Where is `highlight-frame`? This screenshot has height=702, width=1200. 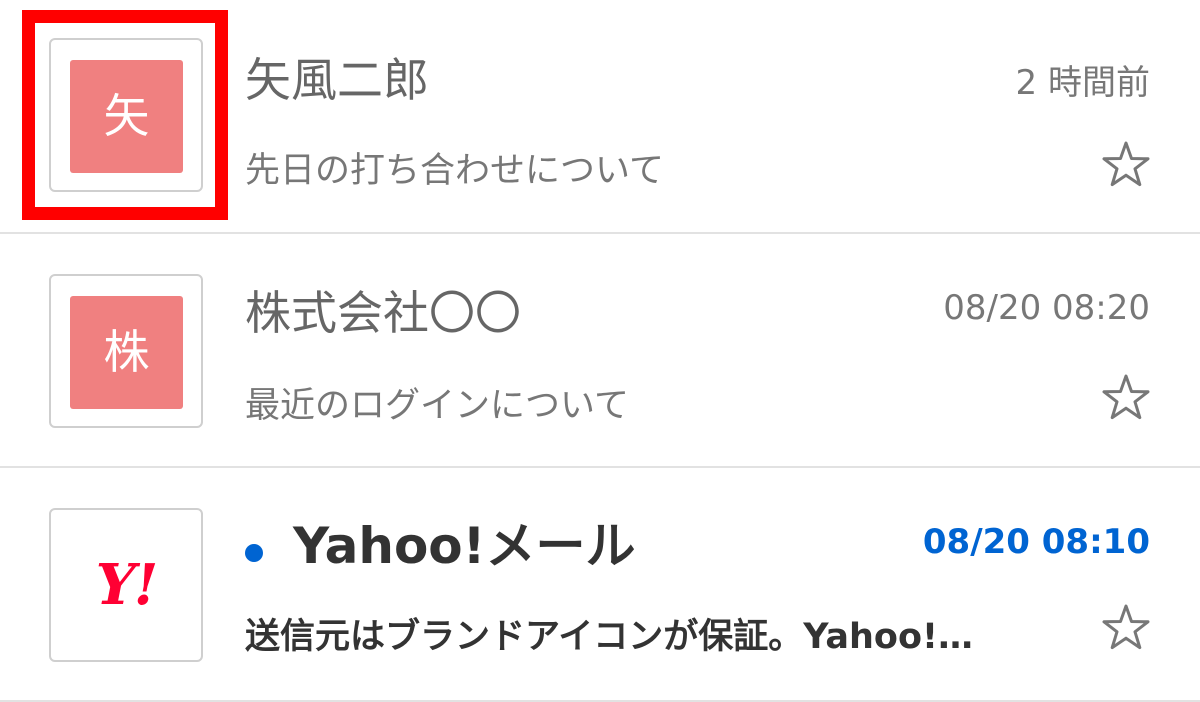
highlight-frame is located at coordinates (125, 115).